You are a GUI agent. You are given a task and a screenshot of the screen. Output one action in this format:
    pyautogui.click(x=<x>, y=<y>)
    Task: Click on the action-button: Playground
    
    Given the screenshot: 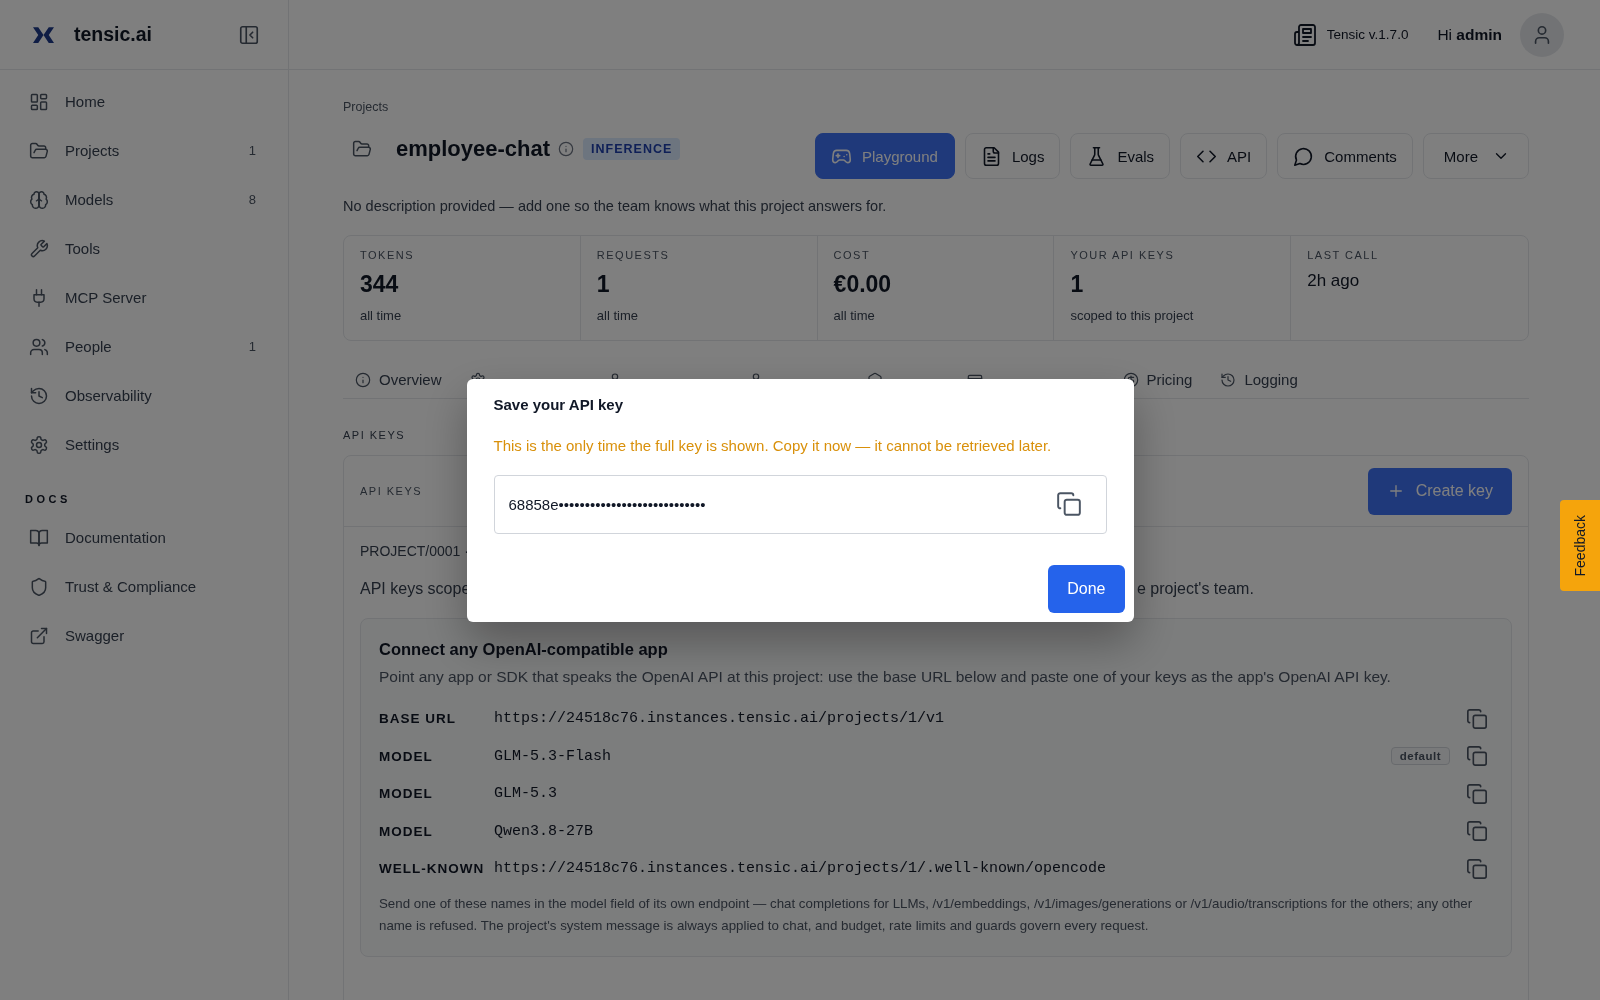 What is the action you would take?
    pyautogui.click(x=885, y=156)
    